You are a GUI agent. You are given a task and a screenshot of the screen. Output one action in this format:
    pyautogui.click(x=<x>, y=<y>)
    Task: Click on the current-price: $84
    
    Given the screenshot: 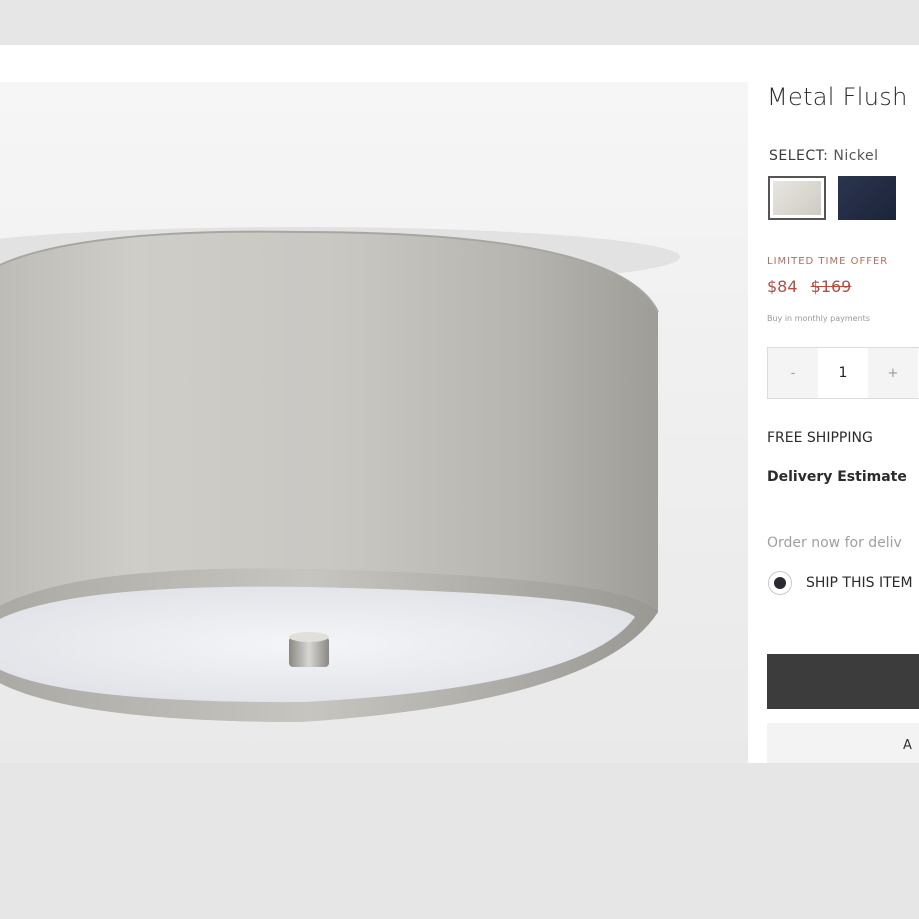 What is the action you would take?
    pyautogui.click(x=782, y=286)
    